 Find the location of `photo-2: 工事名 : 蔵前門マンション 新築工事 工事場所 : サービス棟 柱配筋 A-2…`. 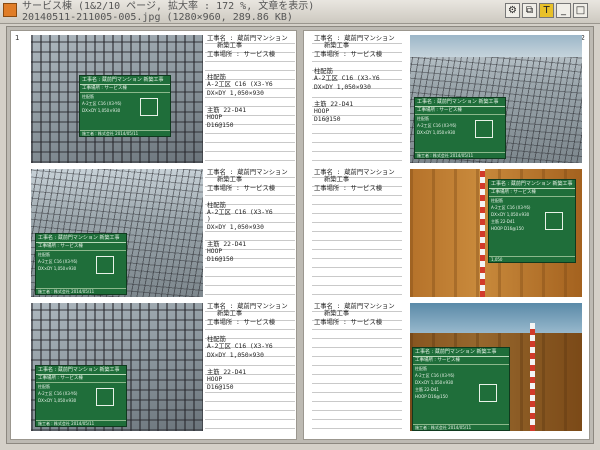

photo-2: 工事名 : 蔵前門マンション 新築工事 工事場所 : サービス棟 柱配筋 A-2… is located at coordinates (496, 99).